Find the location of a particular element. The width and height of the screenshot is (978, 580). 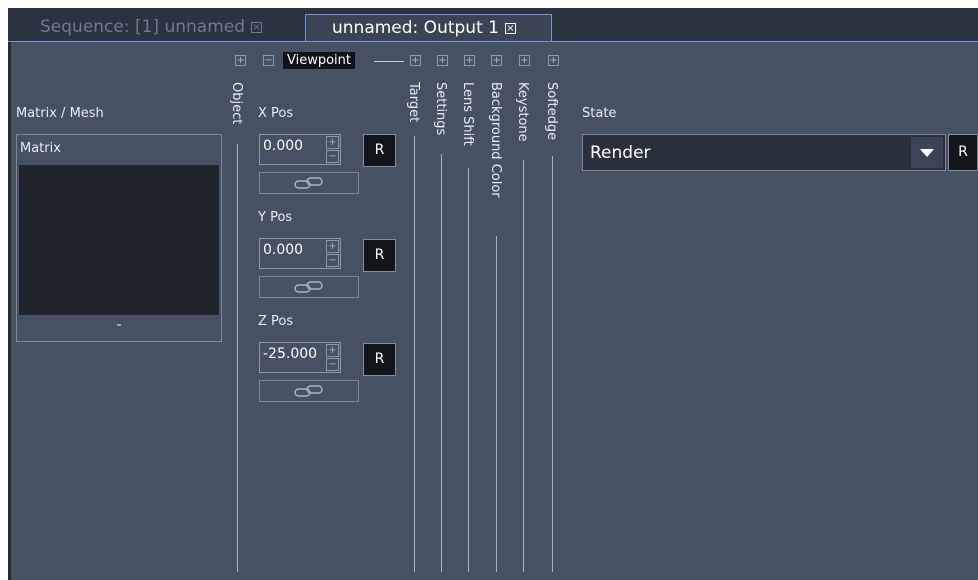

panel-edge is located at coordinates (9, 311).